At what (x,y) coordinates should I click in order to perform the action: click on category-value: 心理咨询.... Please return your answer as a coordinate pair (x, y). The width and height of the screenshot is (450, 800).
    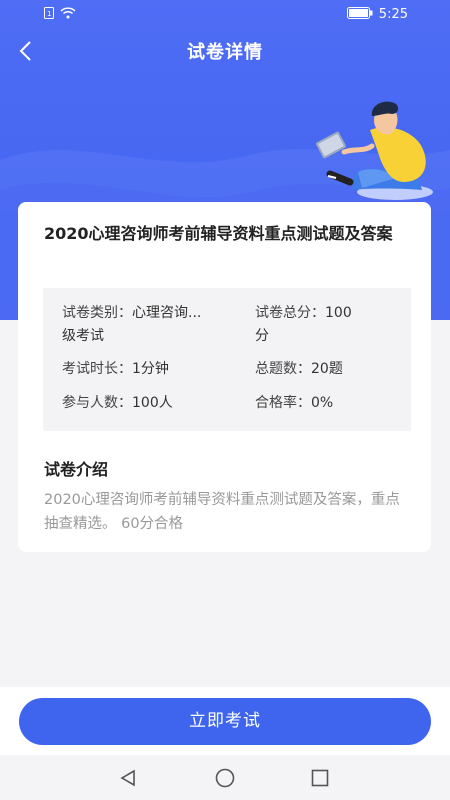
    Looking at the image, I should click on (167, 313).